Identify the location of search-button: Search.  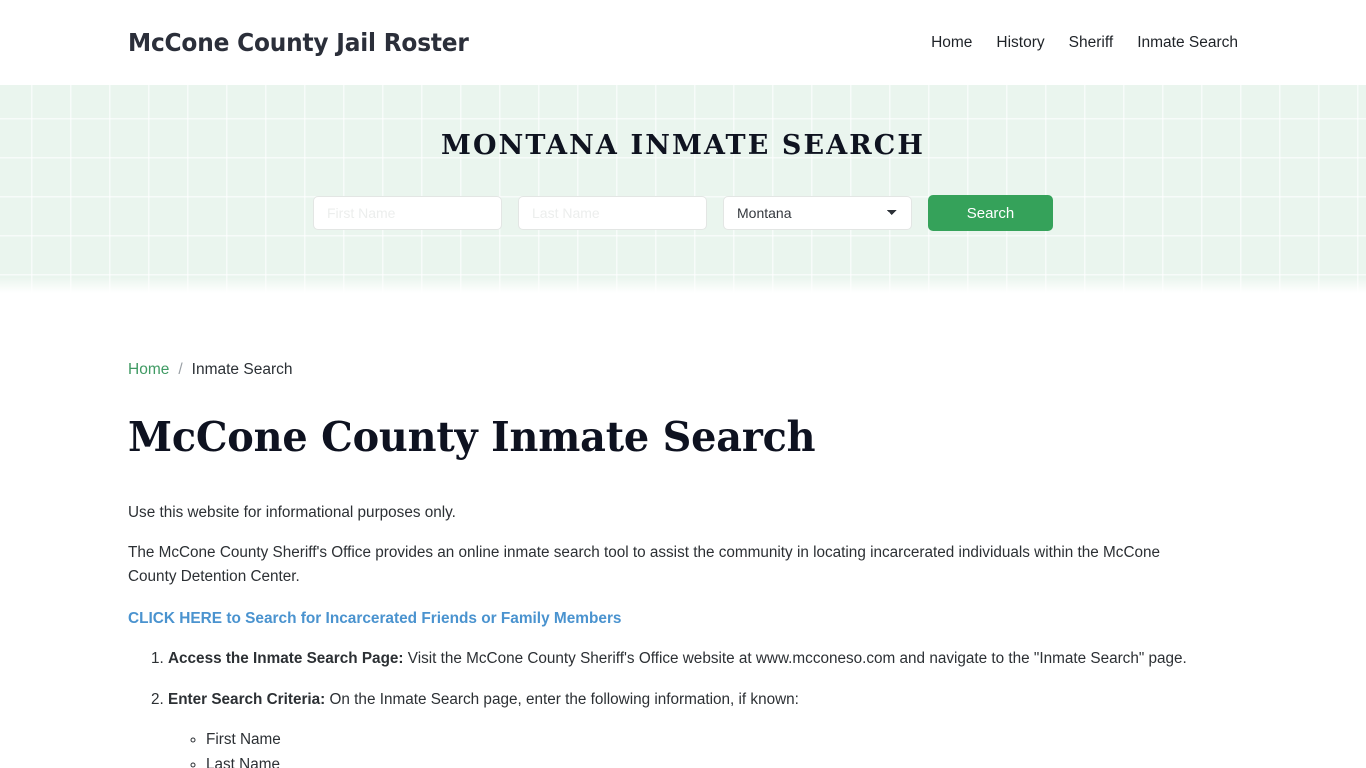
(990, 213).